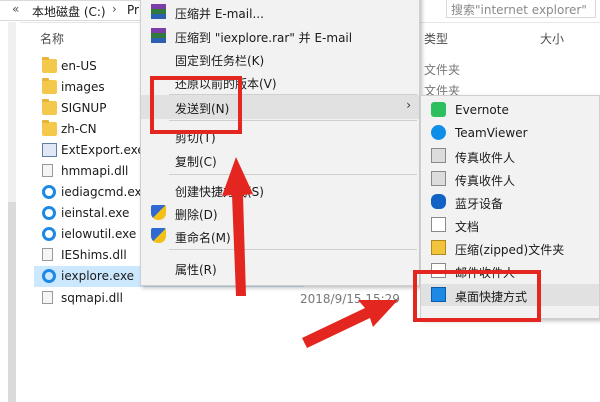 This screenshot has width=600, height=402. Describe the element at coordinates (310, 252) in the screenshot. I see `annotation-arrows` at that location.